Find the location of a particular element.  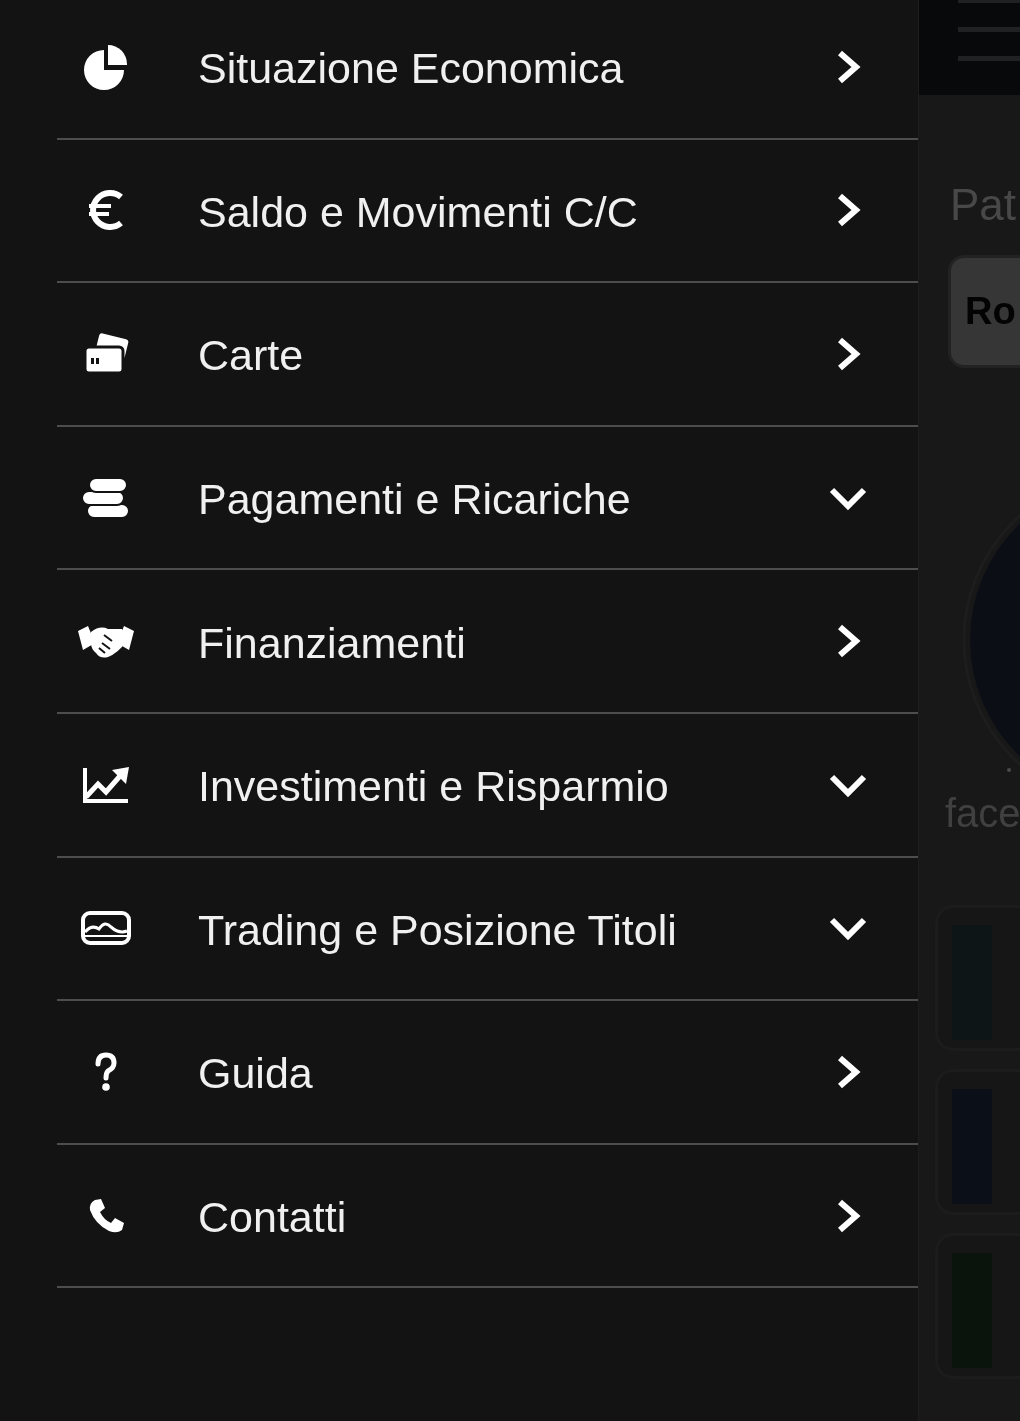

trading-screen-icon is located at coordinates (106, 928).